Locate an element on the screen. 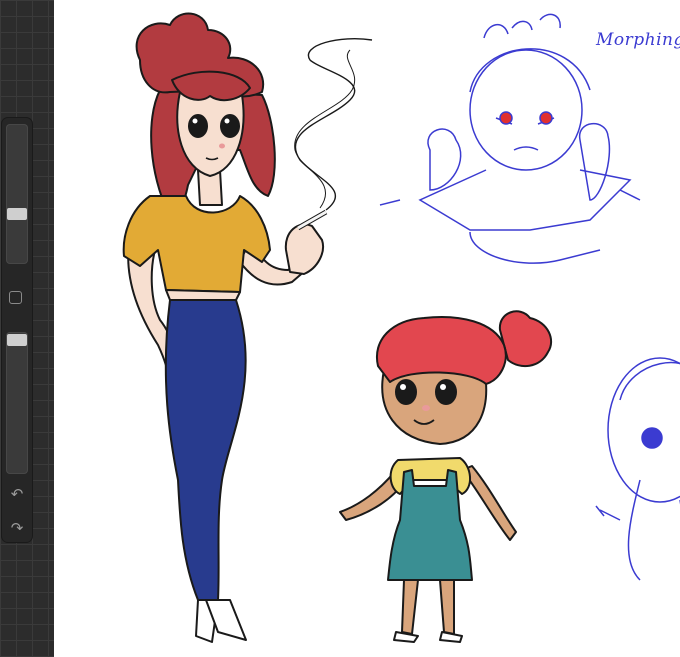  opacity-slider is located at coordinates (17, 403).